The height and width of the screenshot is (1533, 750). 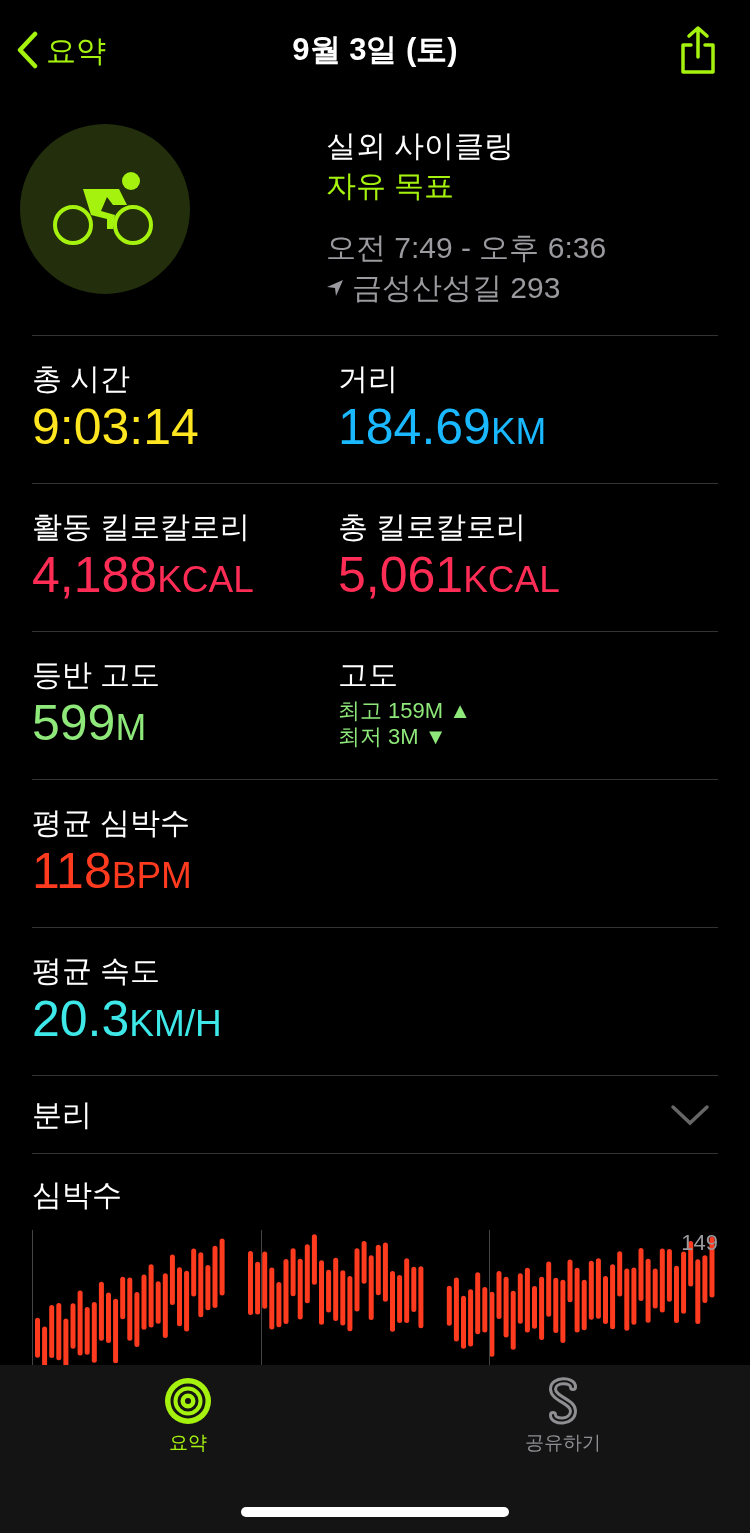 I want to click on share-icon, so click(x=698, y=50).